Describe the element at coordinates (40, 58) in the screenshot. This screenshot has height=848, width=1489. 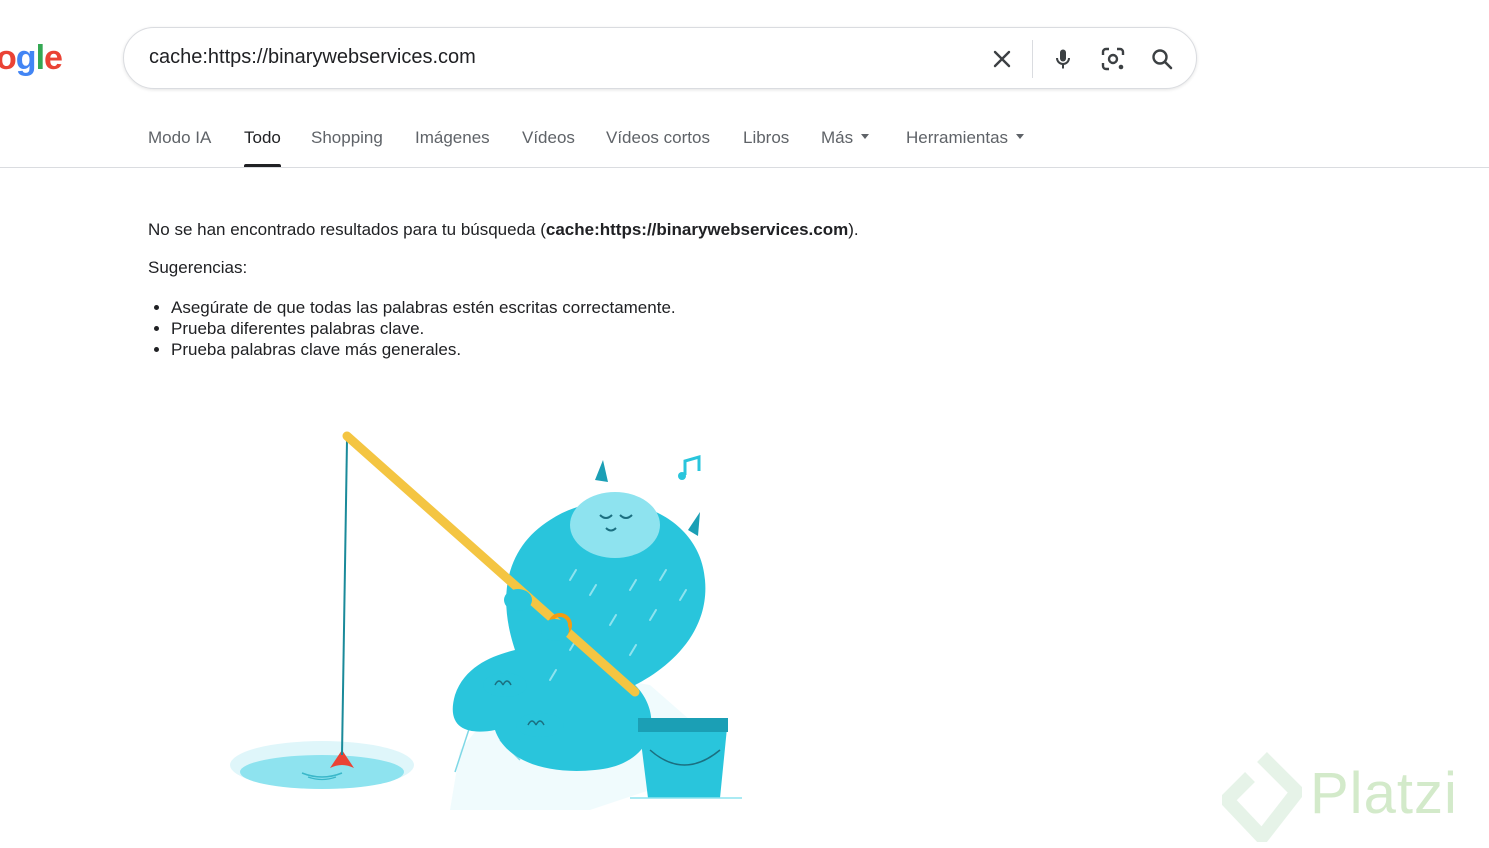
I see `logo-letter: l` at that location.